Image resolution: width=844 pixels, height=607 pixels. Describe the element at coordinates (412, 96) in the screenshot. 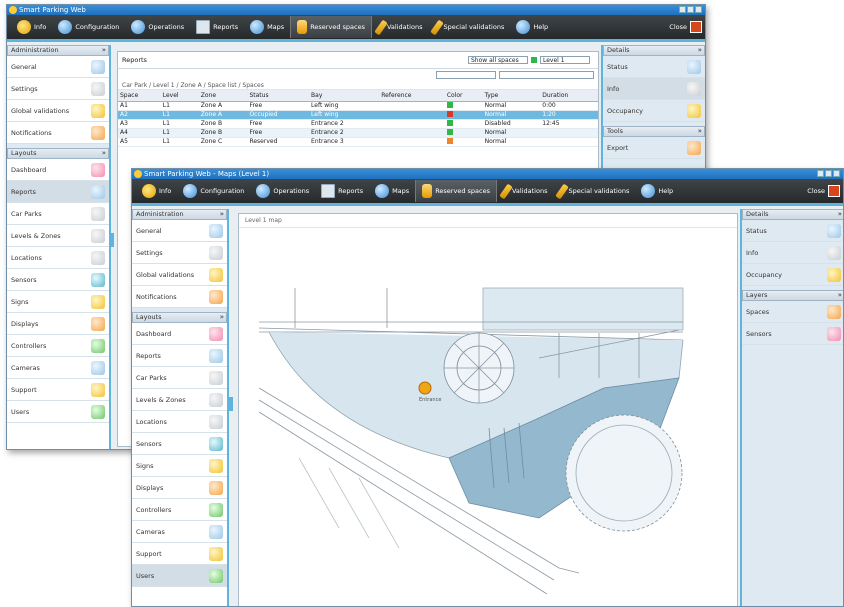

I see `column-header-reference: Reference` at that location.